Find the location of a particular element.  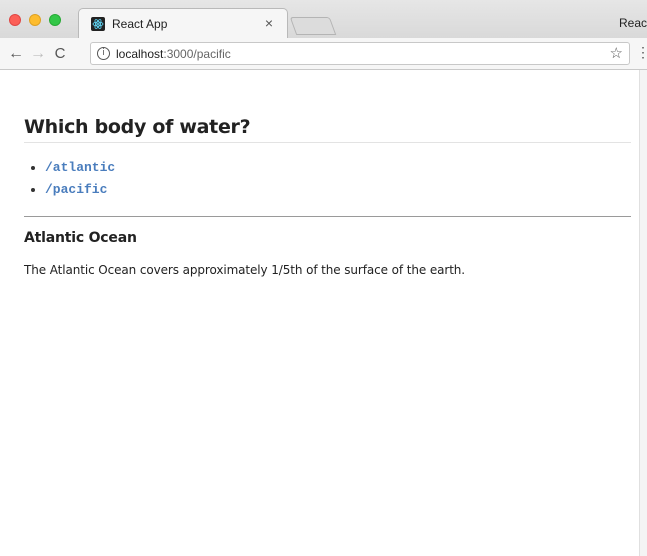

list-item: /pacific is located at coordinates (80, 193).